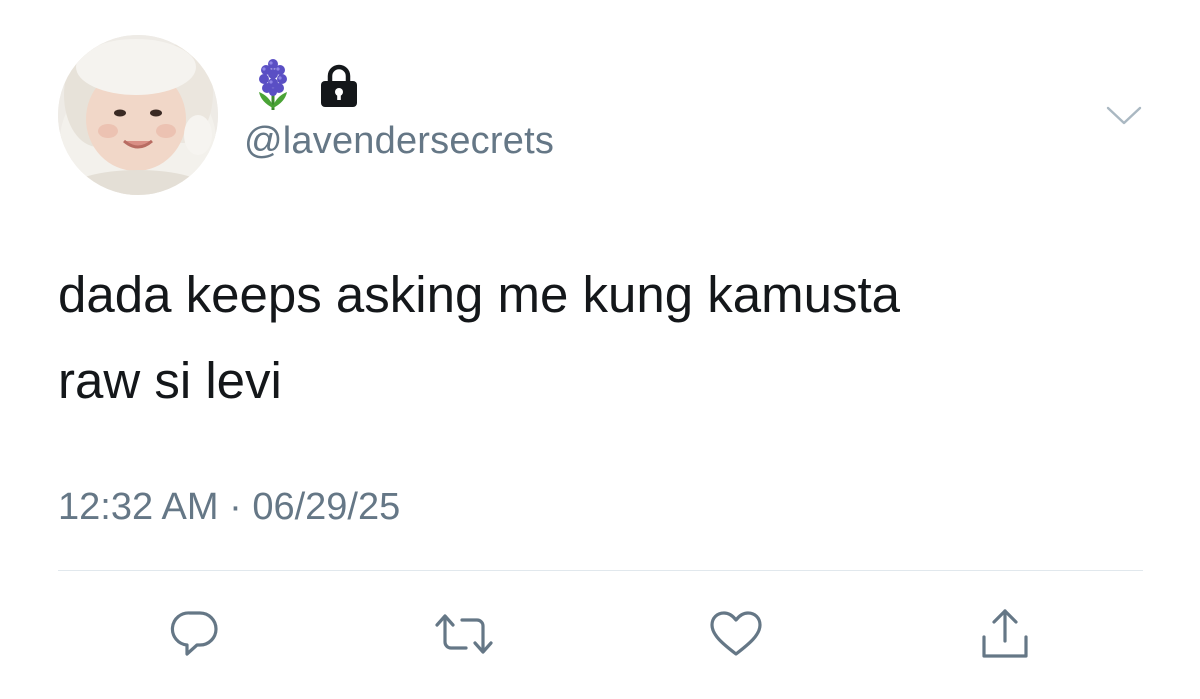 The height and width of the screenshot is (699, 1200). I want to click on tweet-text-line-1: dada keeps asking me kung kamusta, so click(479, 294).